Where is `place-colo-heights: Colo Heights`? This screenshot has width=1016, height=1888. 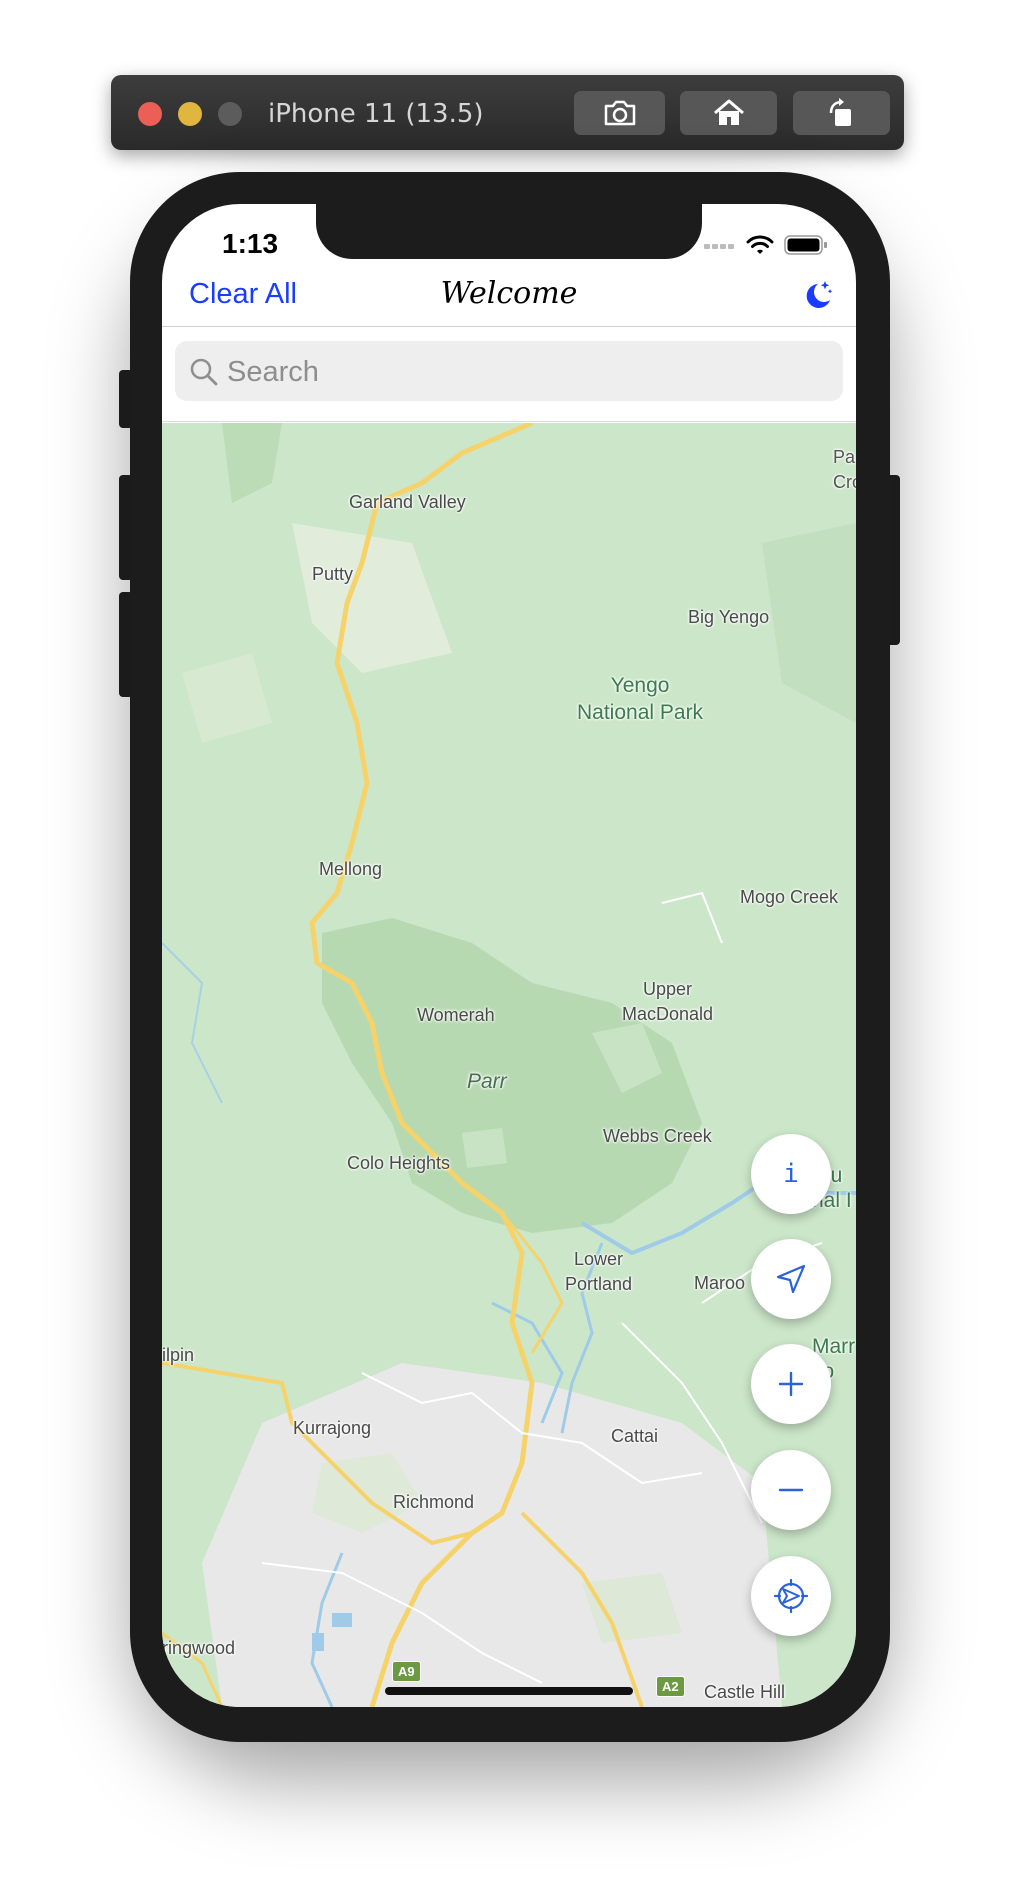
place-colo-heights: Colo Heights is located at coordinates (399, 1163).